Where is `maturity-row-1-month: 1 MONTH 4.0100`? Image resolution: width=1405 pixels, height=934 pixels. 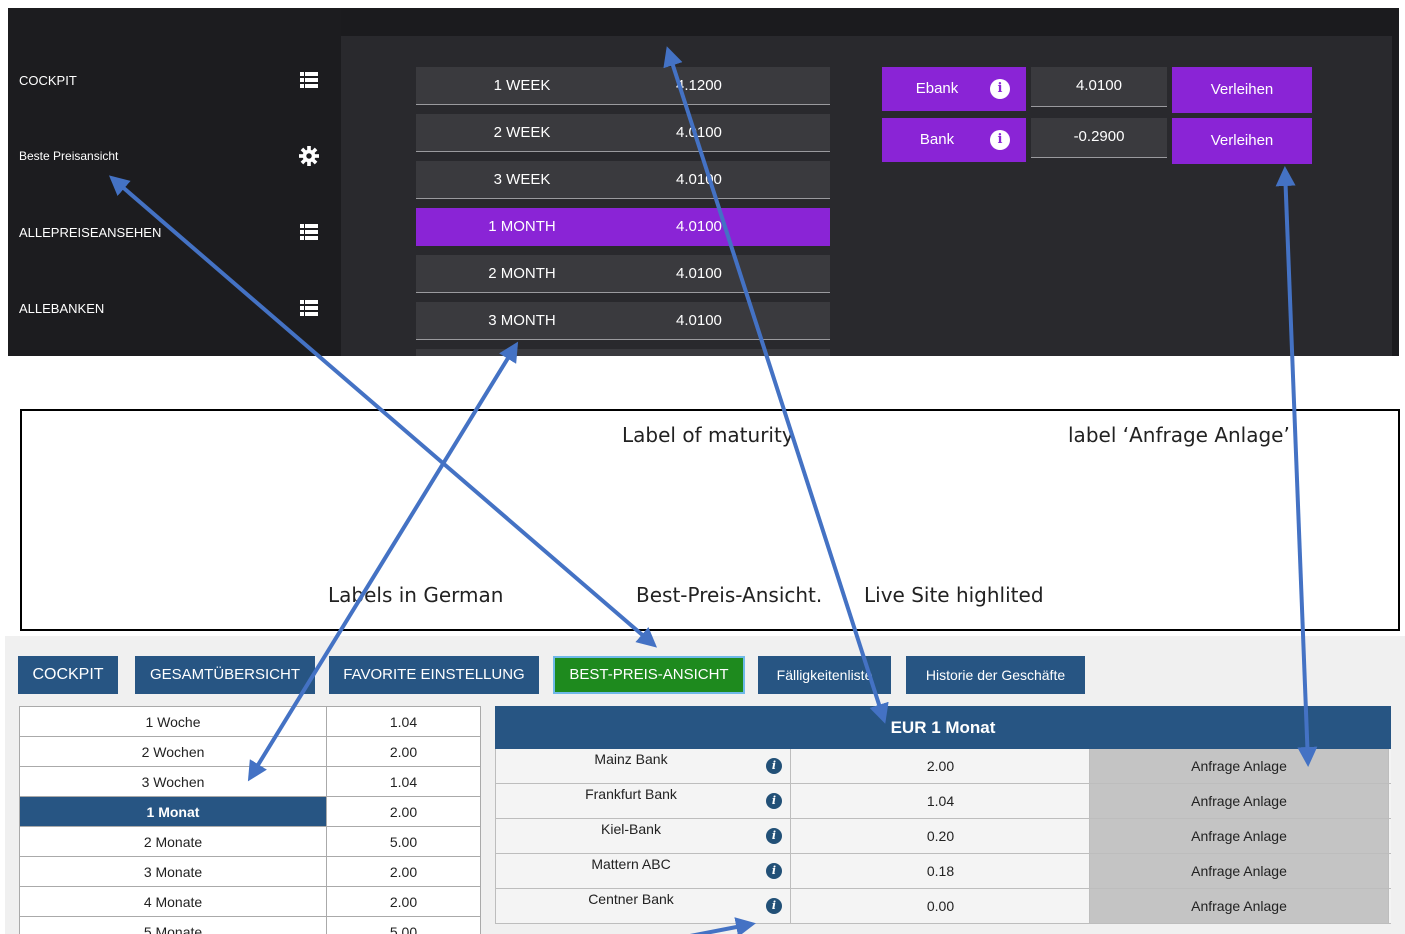
maturity-row-1-month: 1 MONTH 4.0100 is located at coordinates (623, 227).